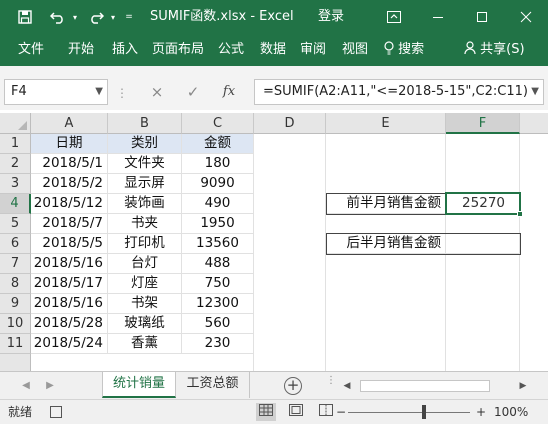 The image size is (548, 424). Describe the element at coordinates (15, 144) in the screenshot. I see `row-header-1: 1` at that location.